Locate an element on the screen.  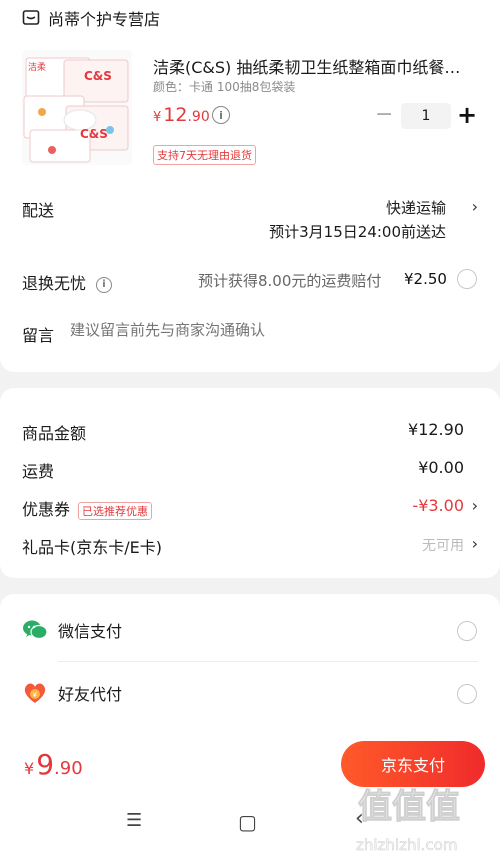
menu-icon: ☰ is located at coordinates (134, 820).